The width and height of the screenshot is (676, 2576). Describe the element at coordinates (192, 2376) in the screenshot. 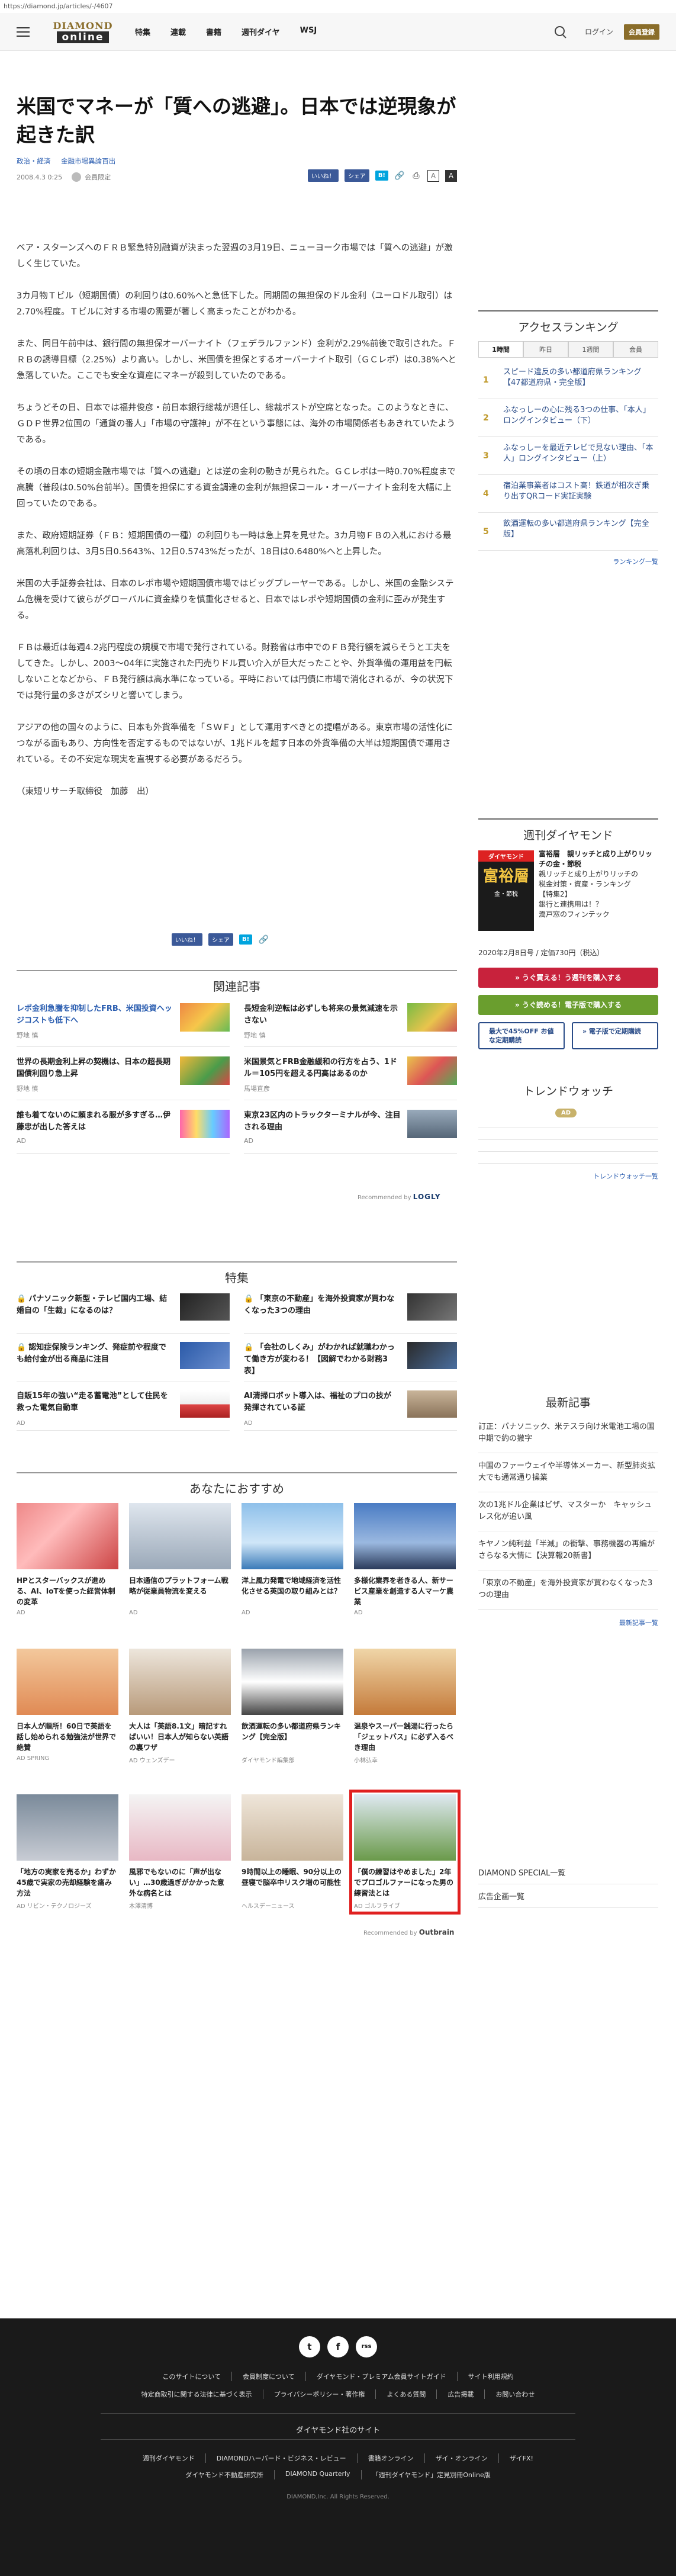

I see `footer-link: このサイトについて` at that location.